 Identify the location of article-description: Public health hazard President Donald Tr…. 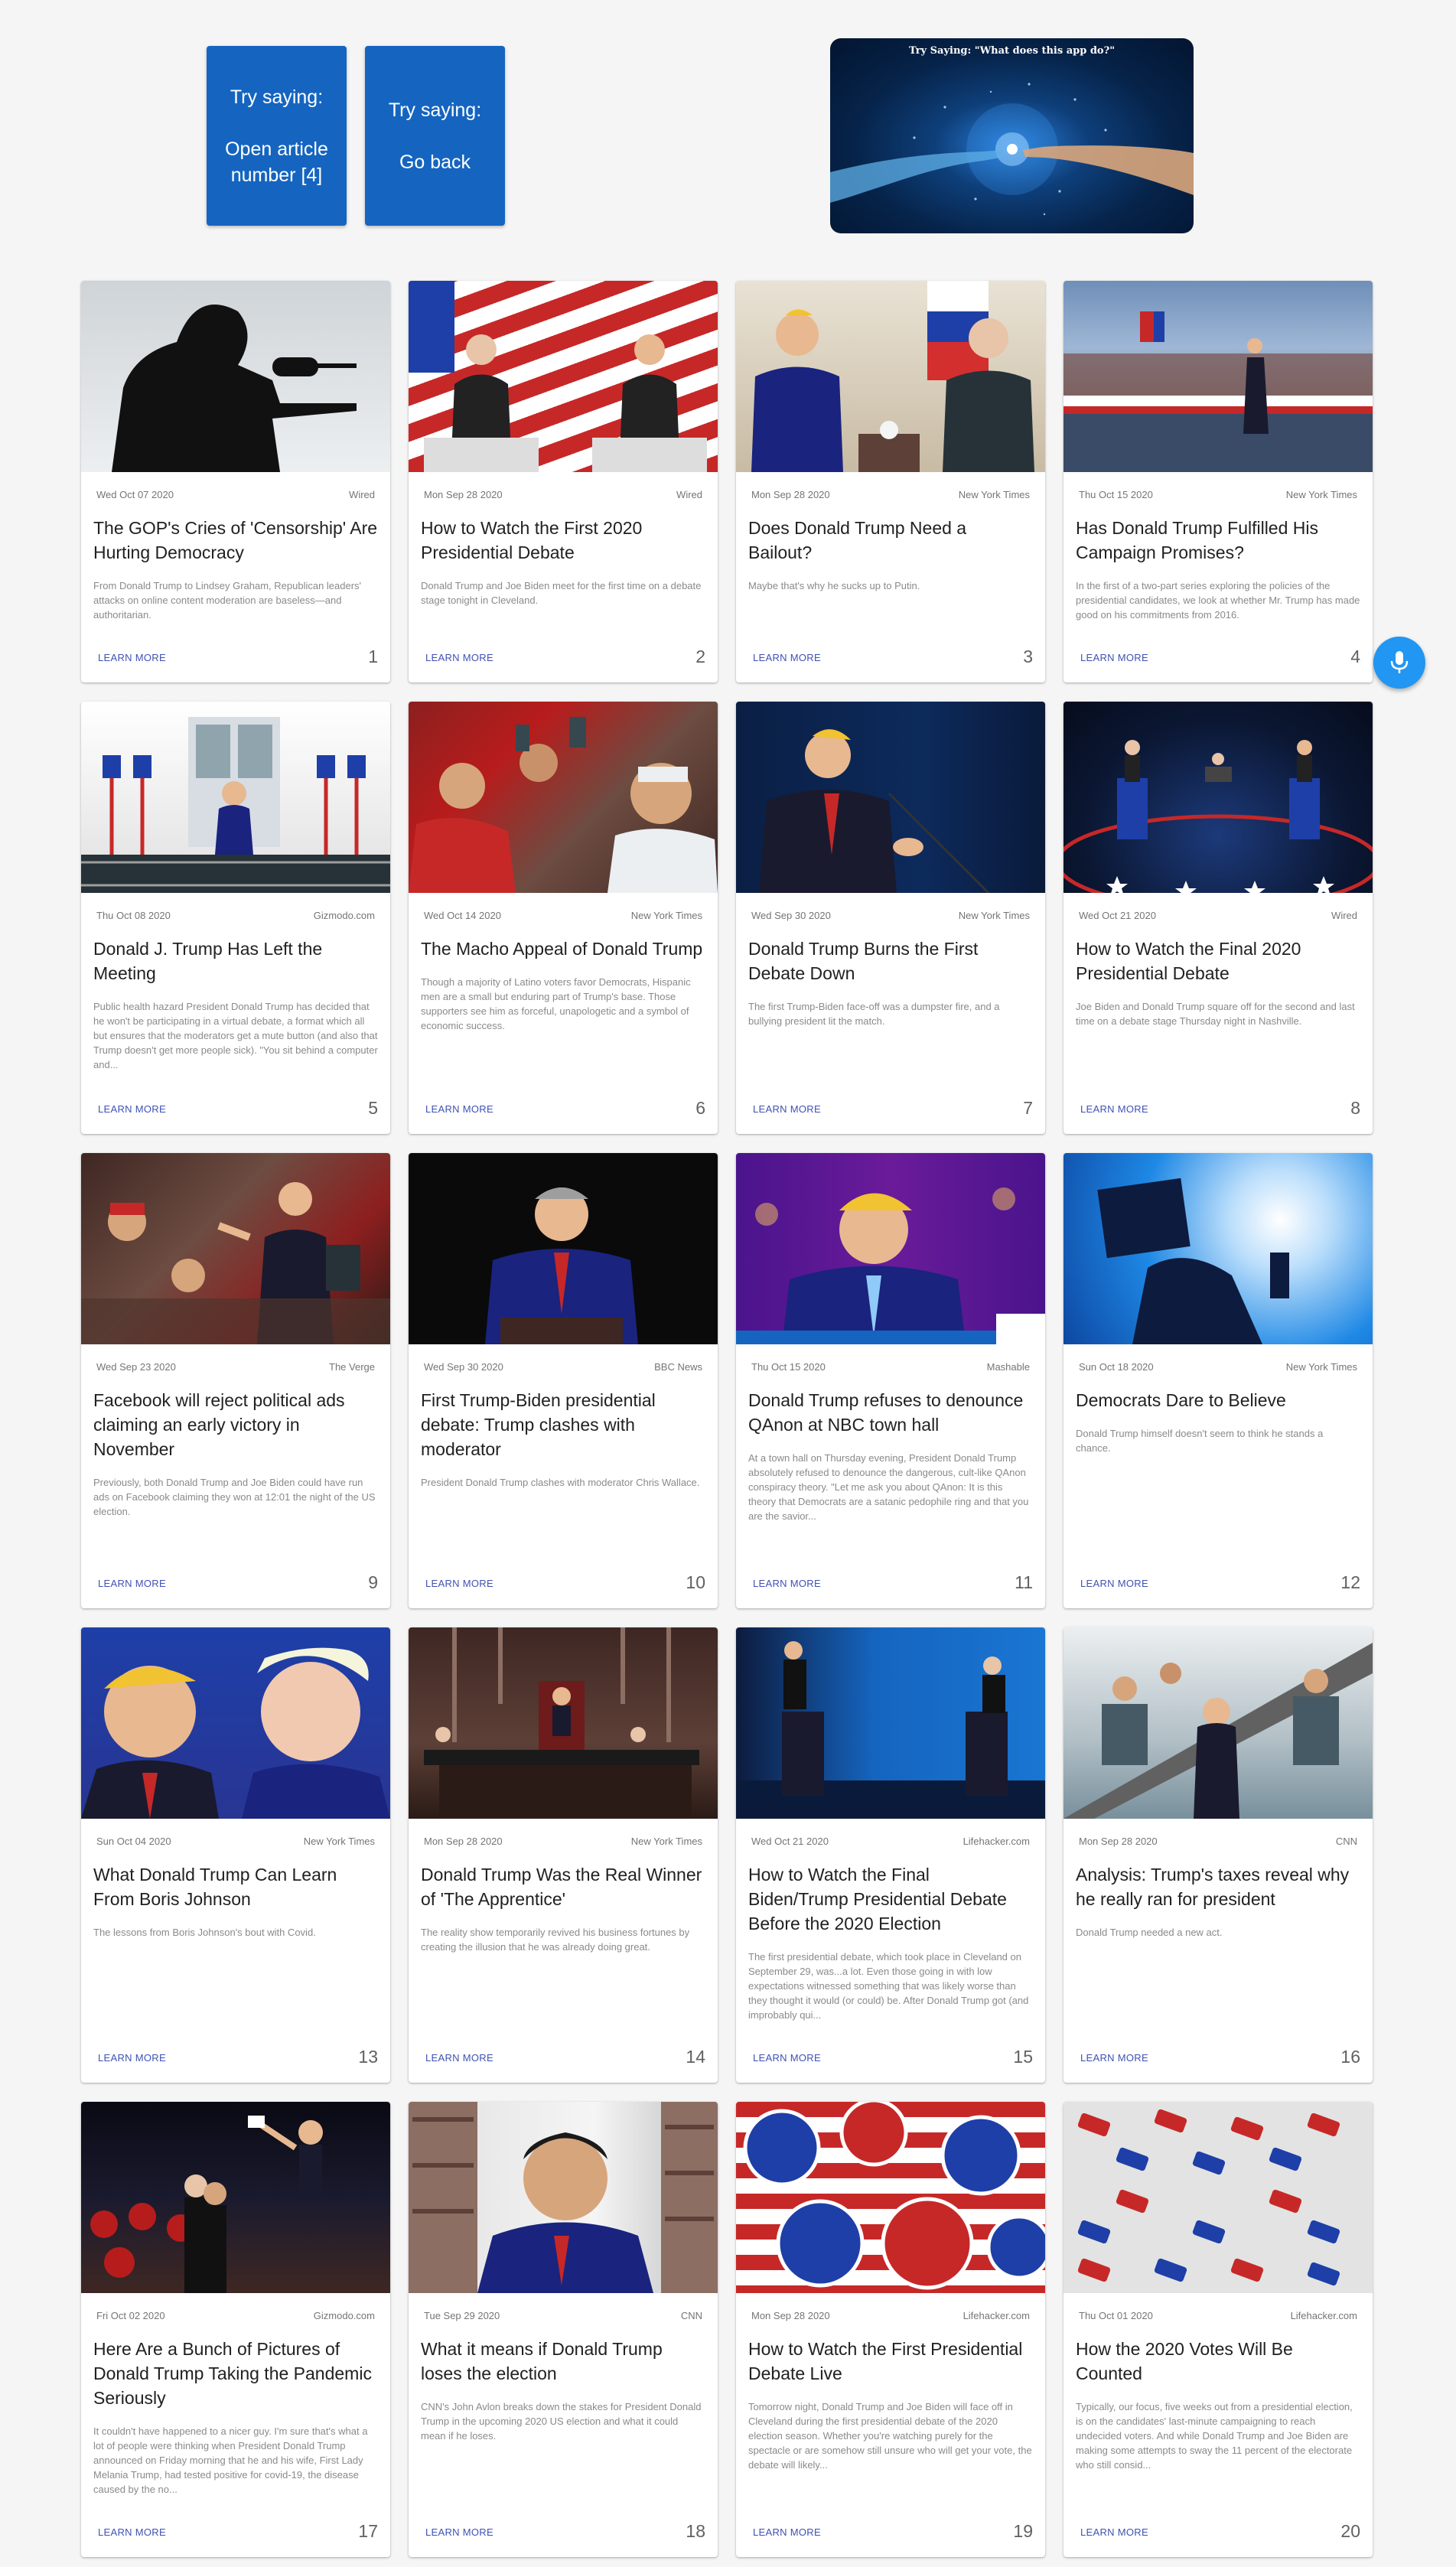
(235, 1035).